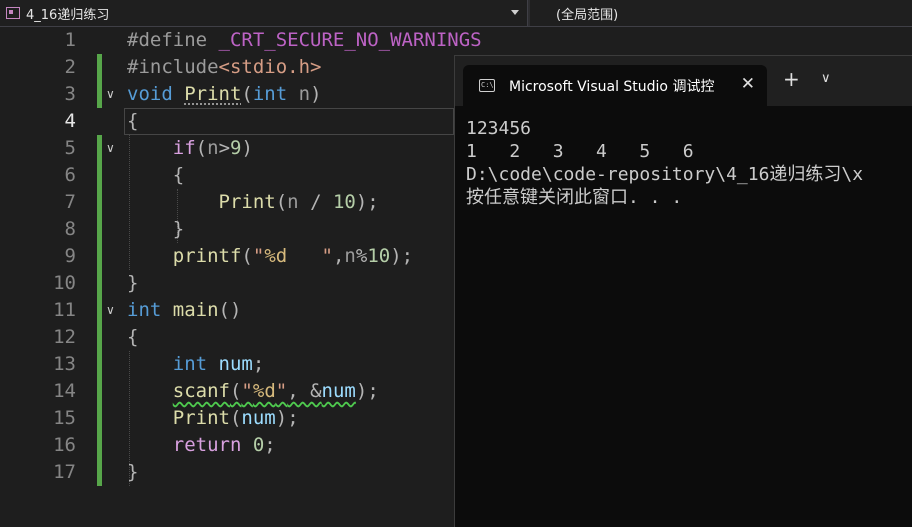 The image size is (912, 527). Describe the element at coordinates (721, 13) in the screenshot. I see `scope-dropdown: (全局范围)` at that location.